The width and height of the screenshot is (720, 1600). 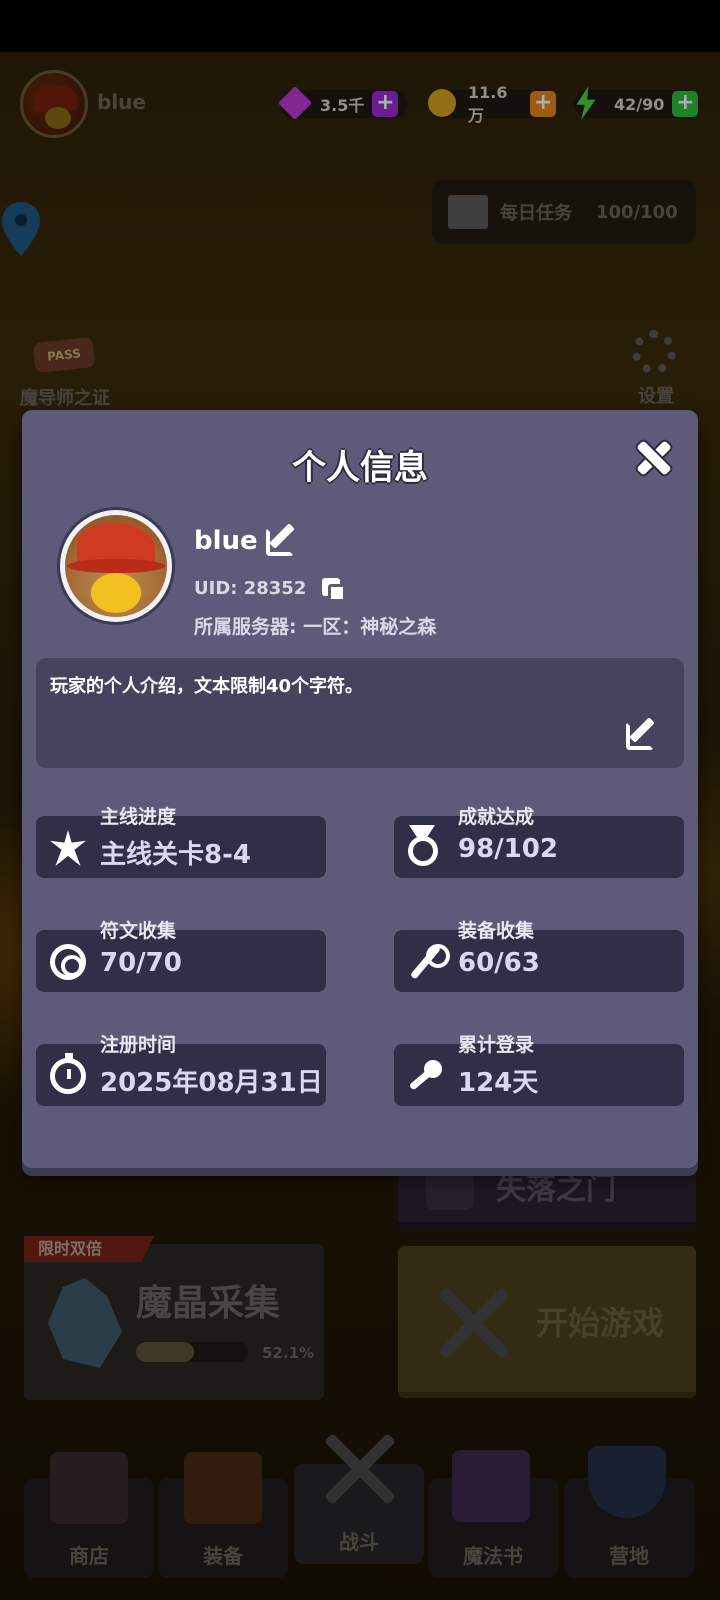 What do you see at coordinates (141, 963) in the screenshot?
I see `stat-value: 70/70` at bounding box center [141, 963].